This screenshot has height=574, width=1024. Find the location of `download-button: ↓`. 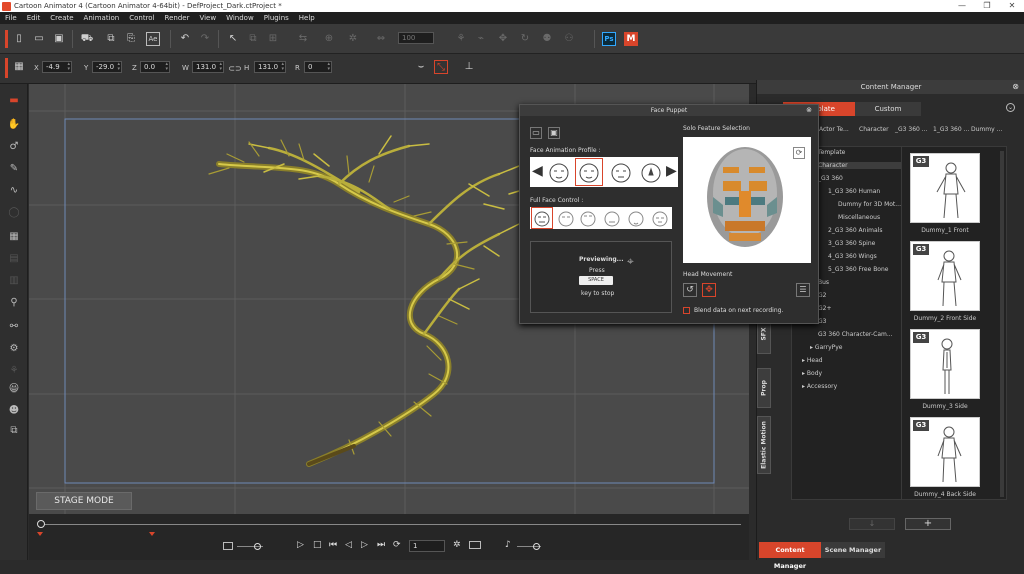

download-button: ↓ is located at coordinates (872, 524).